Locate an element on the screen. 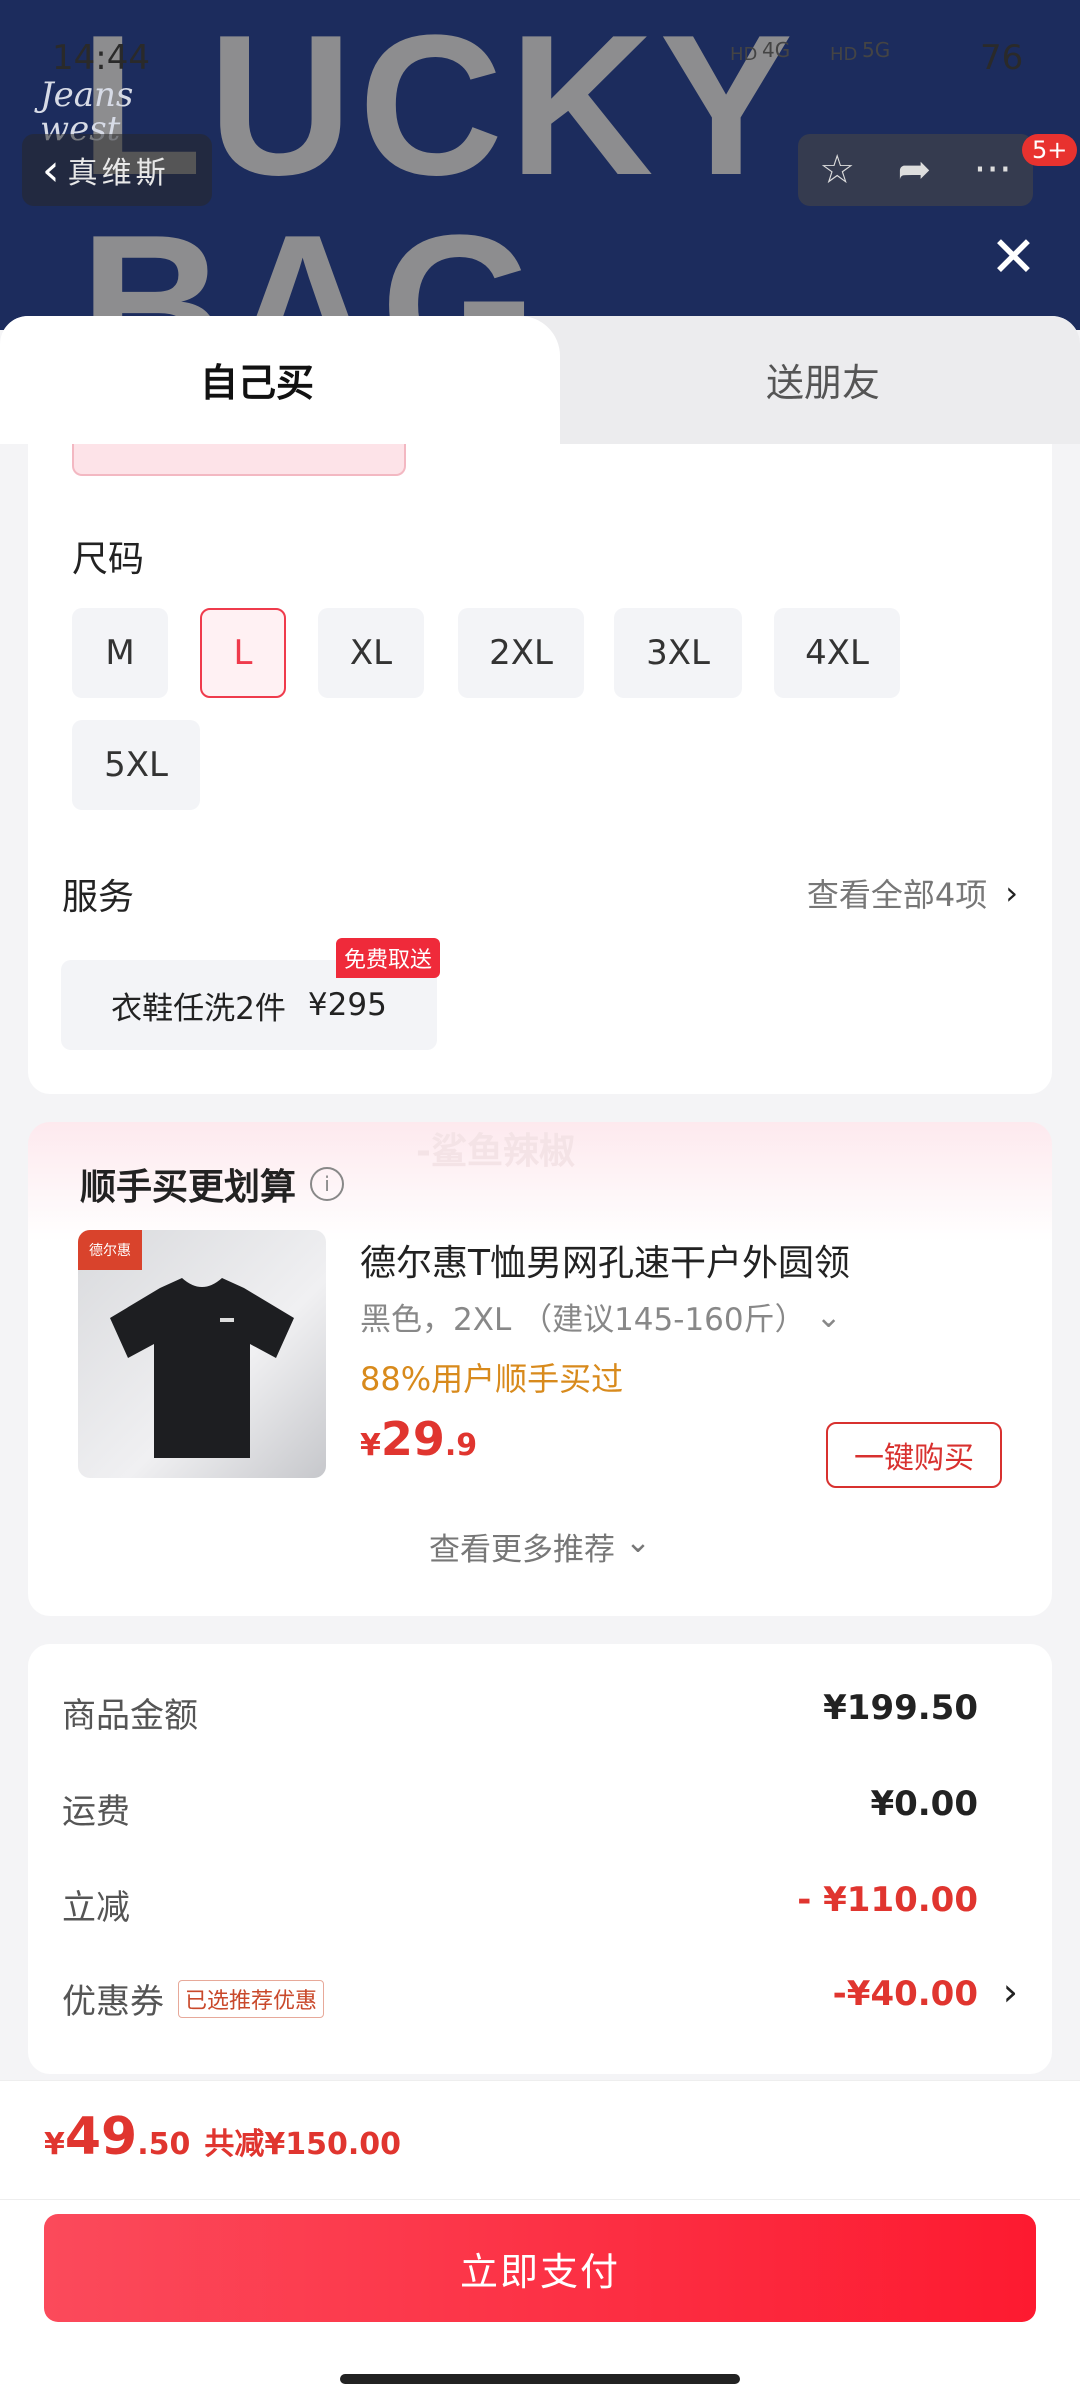 The image size is (1080, 2401). product-variant-selector: 黑色，2XL （建议145-160斤） ⌄ is located at coordinates (601, 1316).